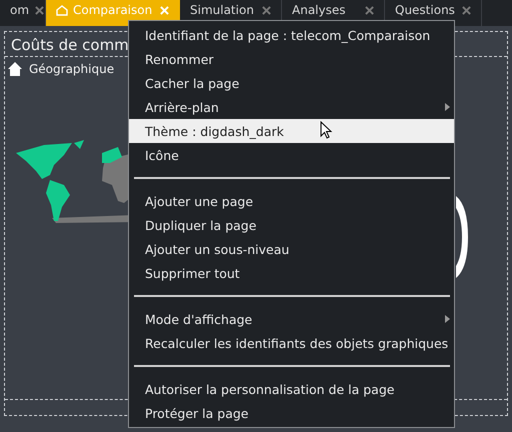 The height and width of the screenshot is (432, 512). Describe the element at coordinates (291, 201) in the screenshot. I see `menu-item: Ajouter une page` at that location.